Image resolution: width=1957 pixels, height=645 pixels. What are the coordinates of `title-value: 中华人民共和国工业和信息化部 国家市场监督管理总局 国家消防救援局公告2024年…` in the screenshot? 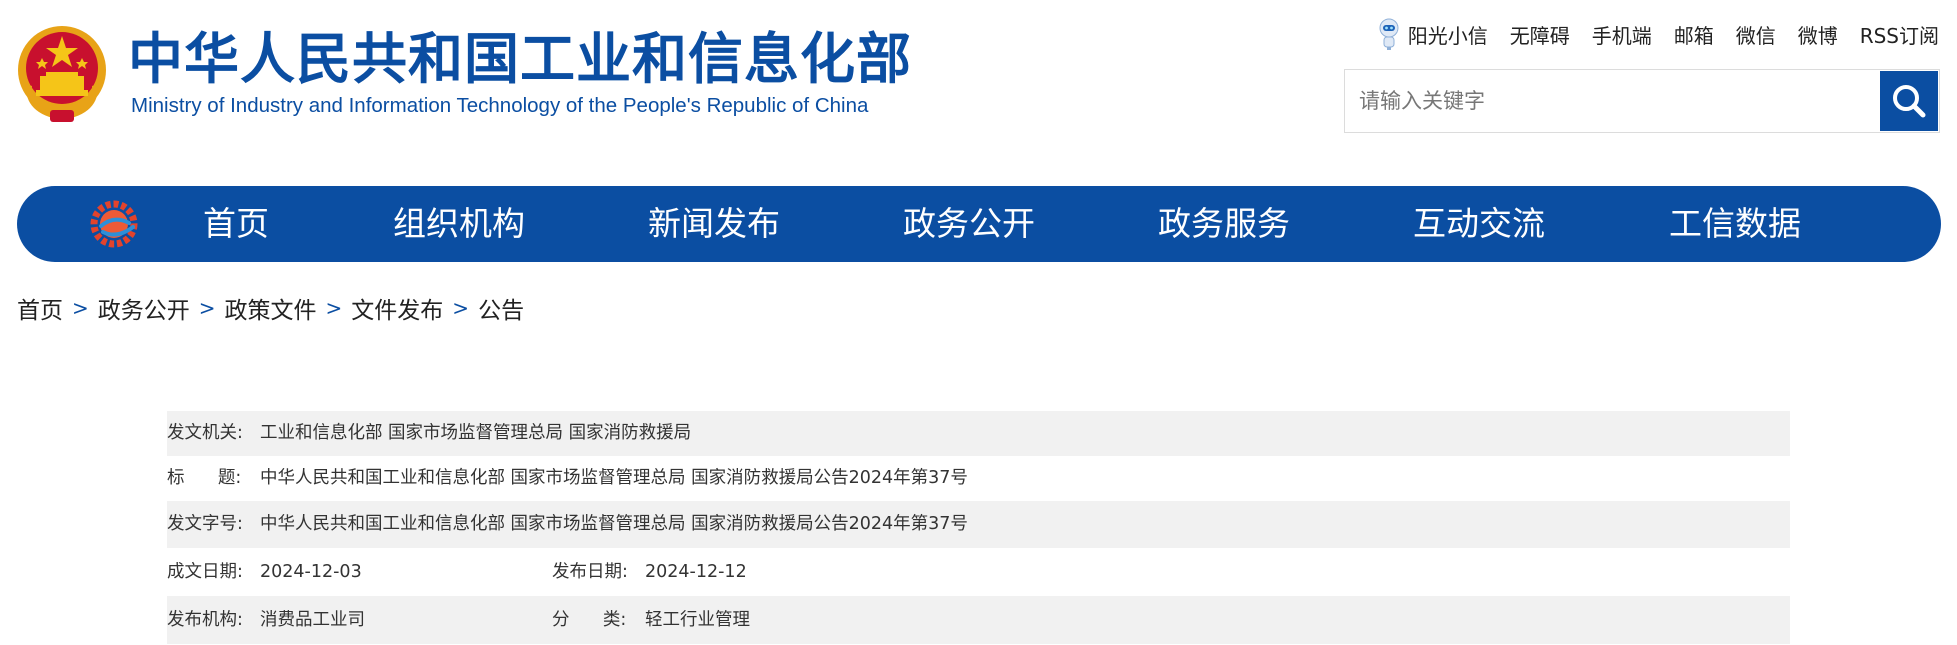 It's located at (614, 478).